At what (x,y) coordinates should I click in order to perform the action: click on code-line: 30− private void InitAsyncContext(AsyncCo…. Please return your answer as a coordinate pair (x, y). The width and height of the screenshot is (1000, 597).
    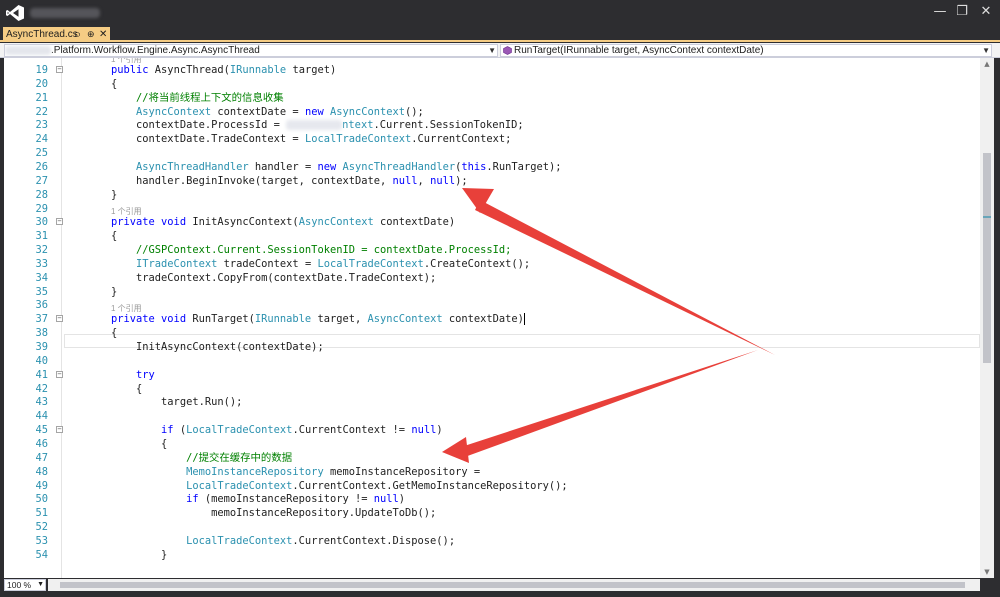
    Looking at the image, I should click on (492, 222).